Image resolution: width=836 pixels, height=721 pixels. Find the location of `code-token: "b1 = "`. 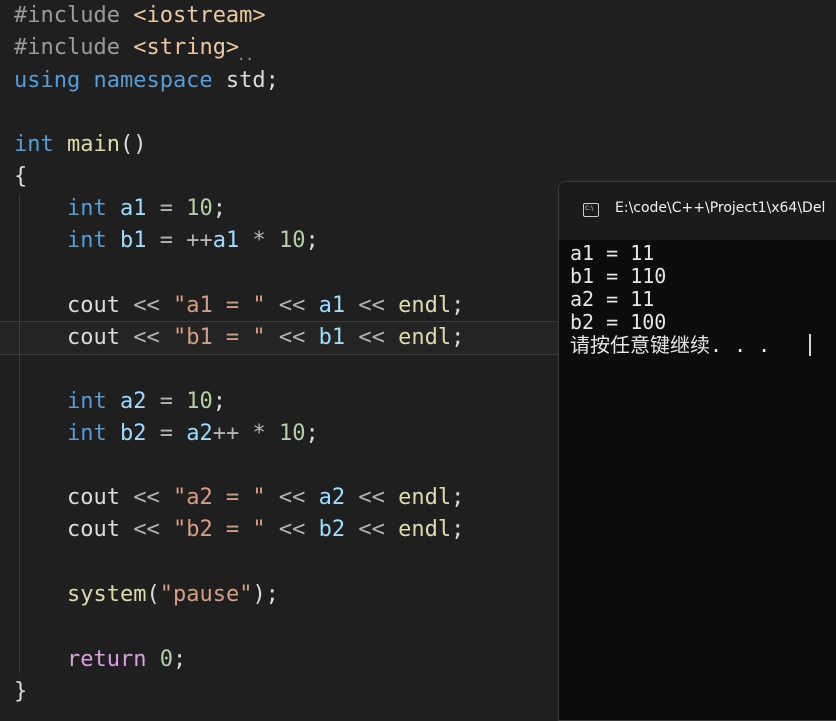

code-token: "b1 = " is located at coordinates (219, 337).